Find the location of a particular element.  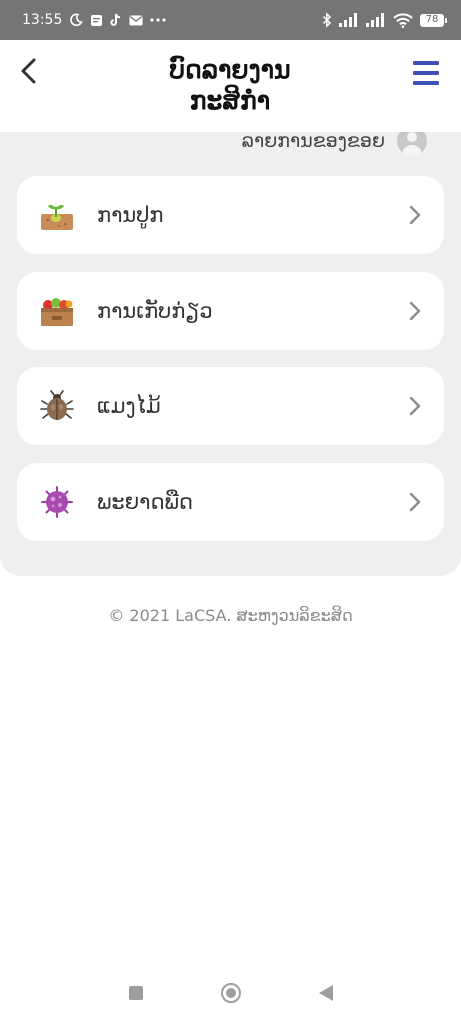

beetle-icon is located at coordinates (57, 406).